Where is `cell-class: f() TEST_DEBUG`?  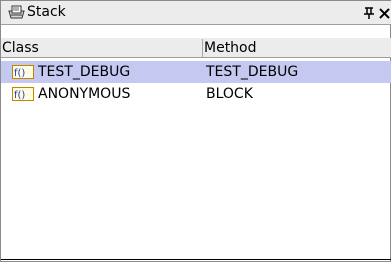
cell-class: f() TEST_DEBUG is located at coordinates (71, 72).